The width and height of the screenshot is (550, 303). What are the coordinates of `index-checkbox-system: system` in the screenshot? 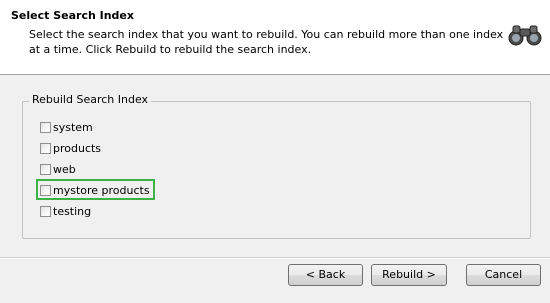 It's located at (66, 127).